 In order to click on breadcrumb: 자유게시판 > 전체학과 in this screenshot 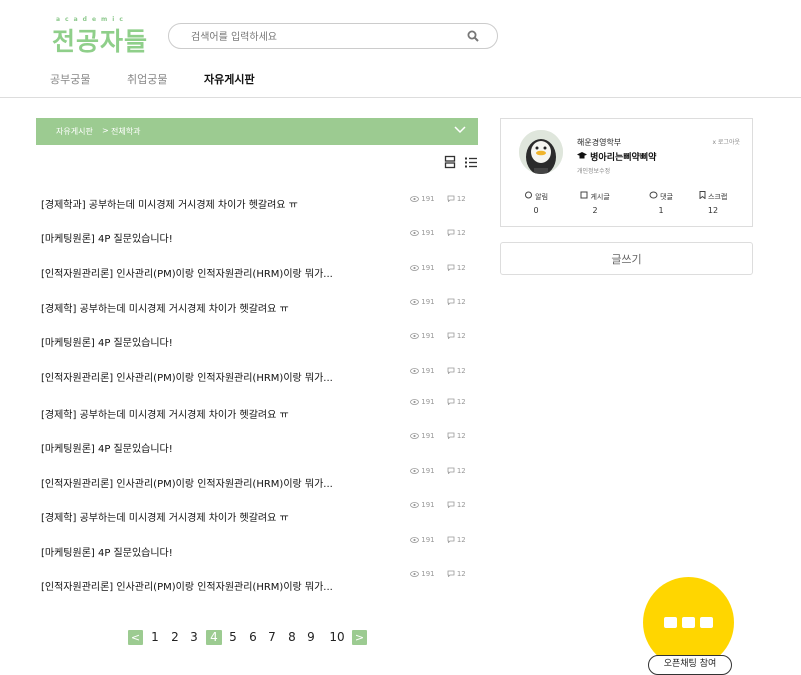, I will do `click(257, 131)`.